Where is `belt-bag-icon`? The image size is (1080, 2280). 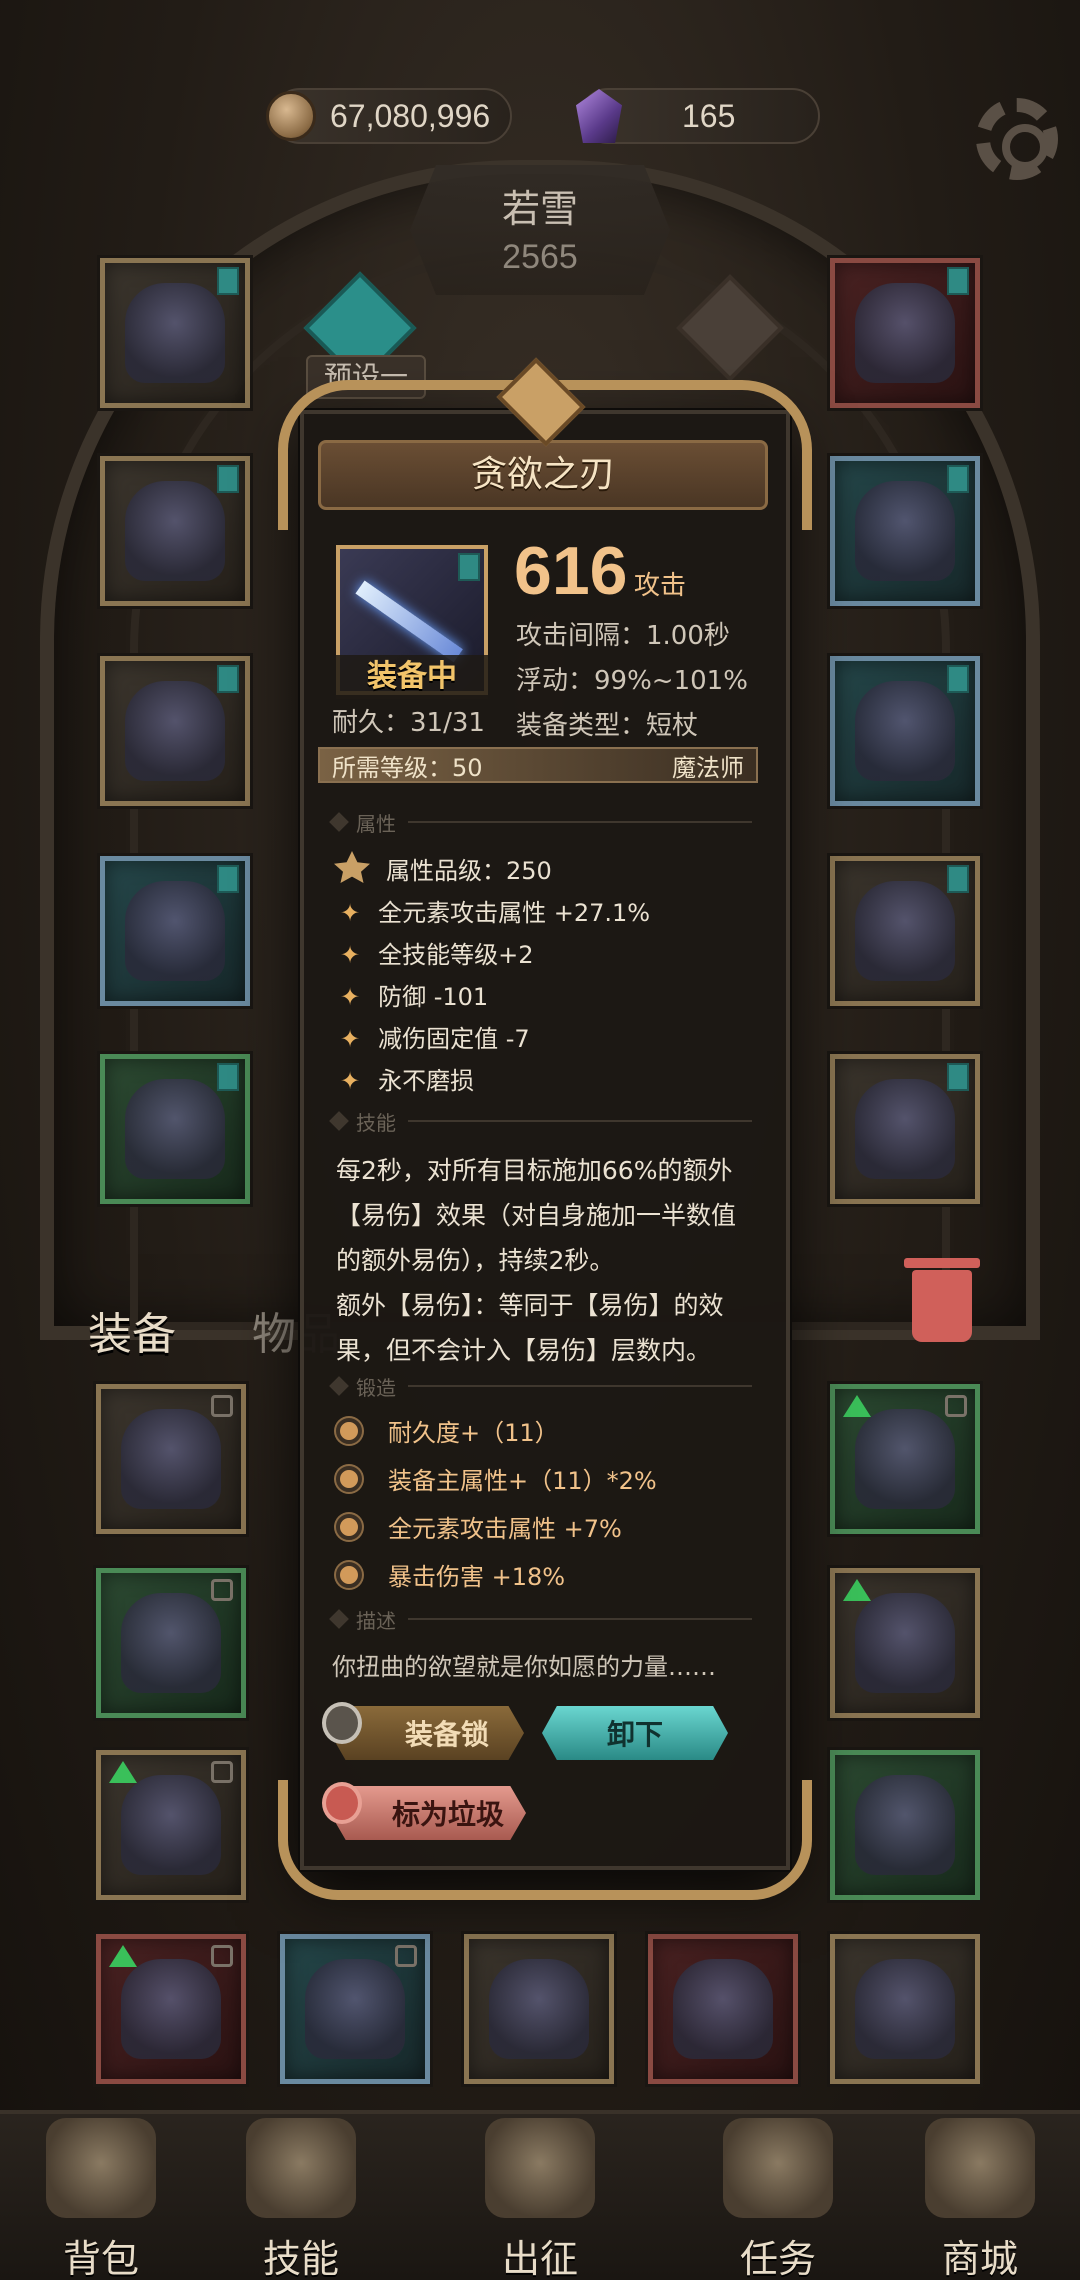
belt-bag-icon is located at coordinates (905, 1129).